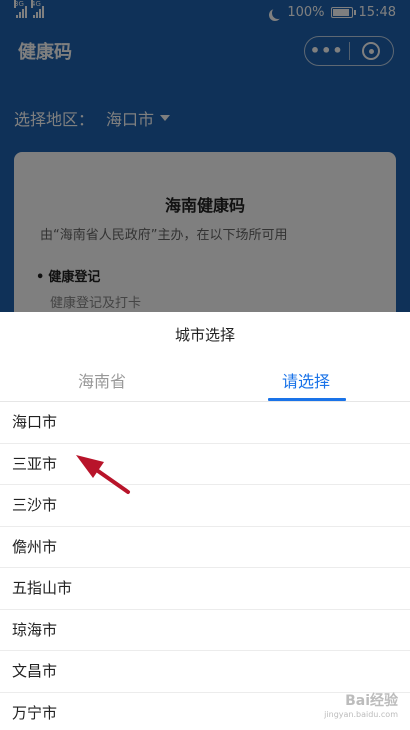 The image size is (410, 730). Describe the element at coordinates (204, 335) in the screenshot. I see `sheet-title: 城市选择` at that location.